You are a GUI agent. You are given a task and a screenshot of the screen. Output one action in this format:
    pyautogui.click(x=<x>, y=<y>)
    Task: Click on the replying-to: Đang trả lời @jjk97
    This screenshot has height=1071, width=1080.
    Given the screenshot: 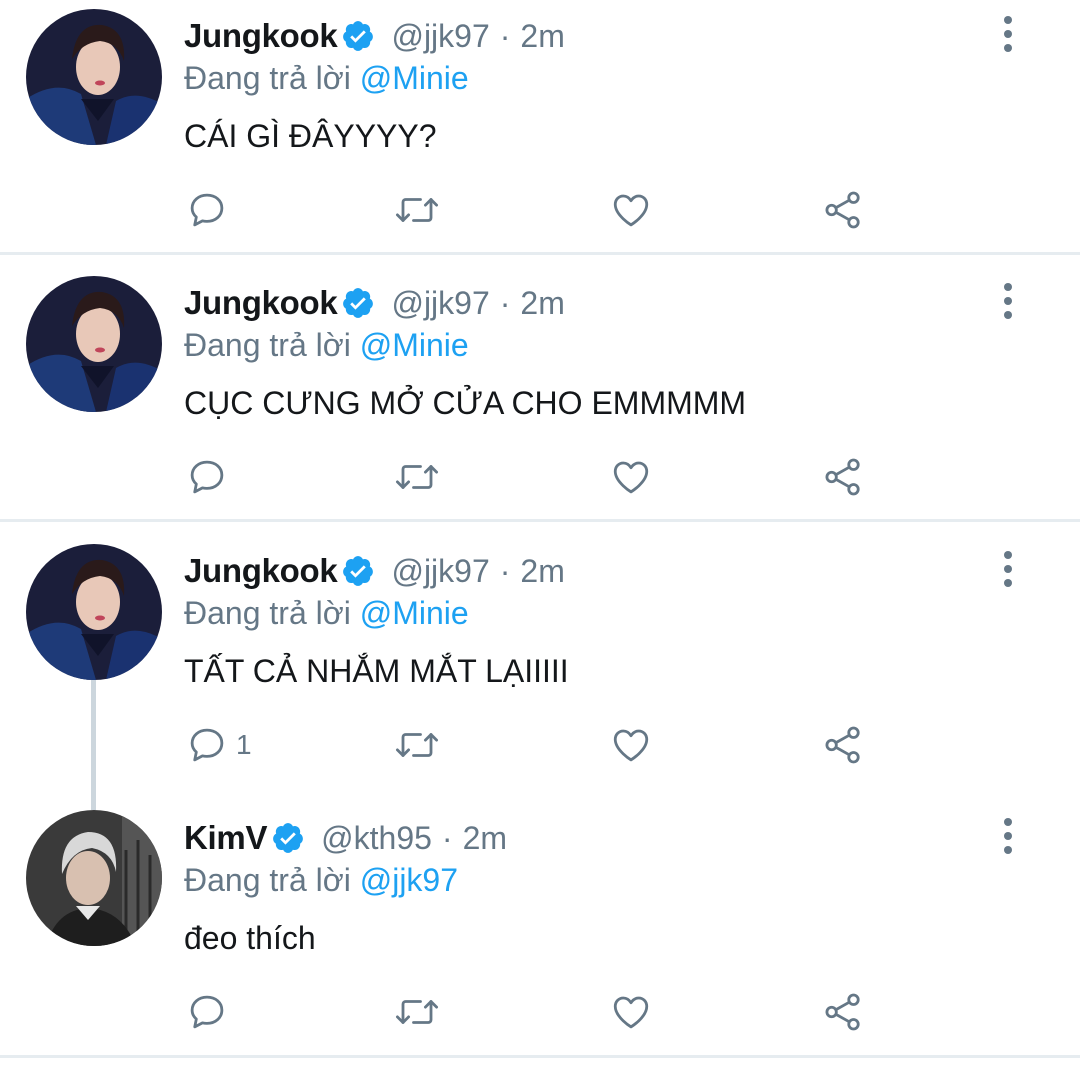 What is the action you would take?
    pyautogui.click(x=321, y=880)
    